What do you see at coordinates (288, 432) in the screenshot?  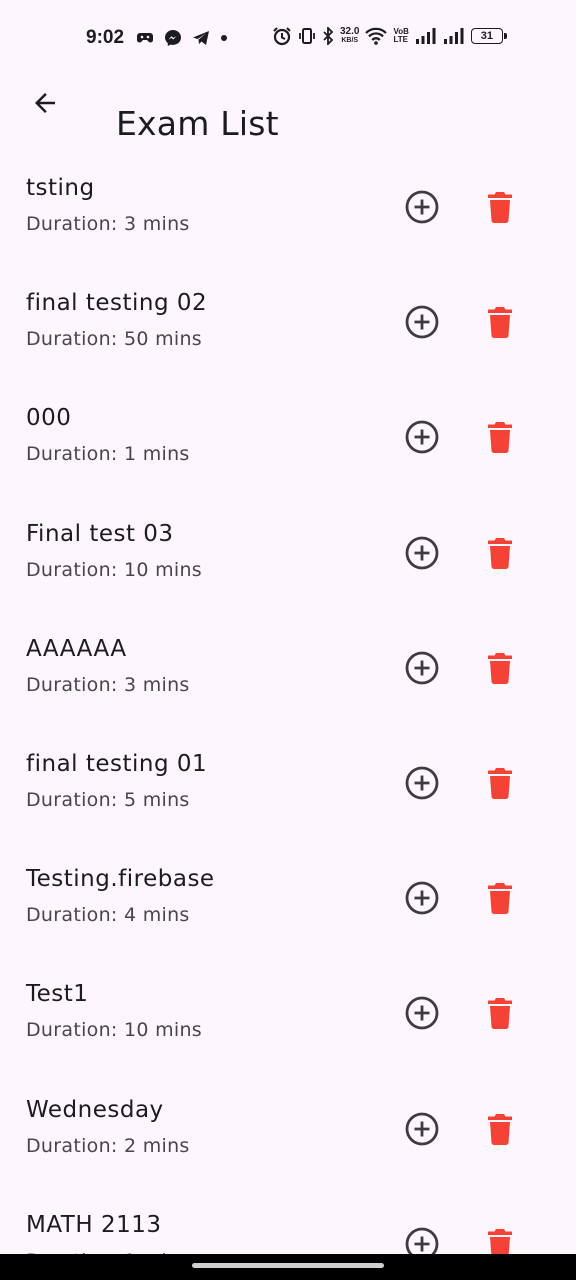 I see `list-item: 000 Duration: 1 mins` at bounding box center [288, 432].